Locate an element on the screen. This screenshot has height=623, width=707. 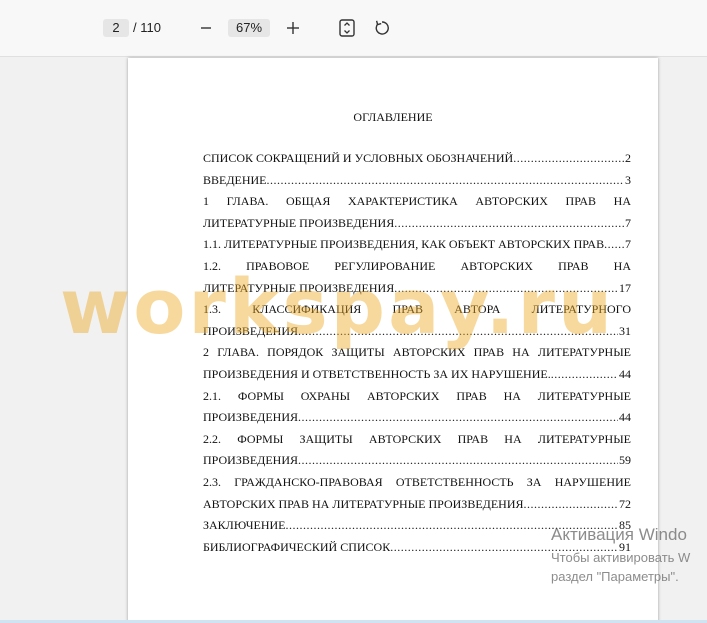
toc-entry-line: ПРОИЗВЕДЕНИЯ 44 is located at coordinates (417, 418).